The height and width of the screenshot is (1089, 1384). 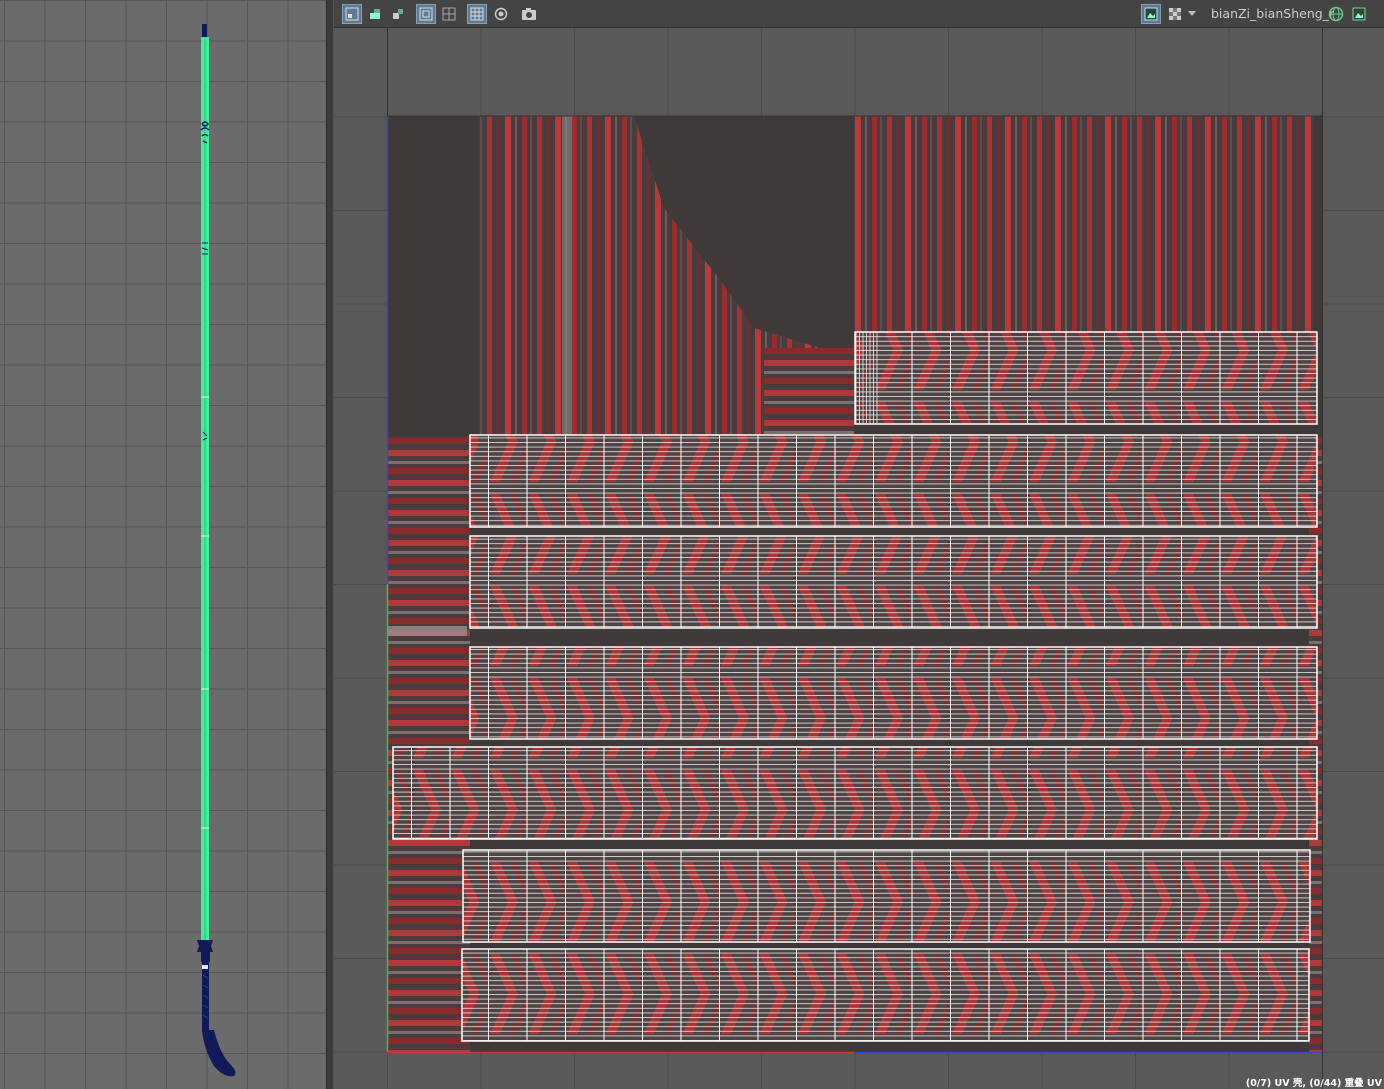 What do you see at coordinates (330, 544) in the screenshot?
I see `panel-splitter` at bounding box center [330, 544].